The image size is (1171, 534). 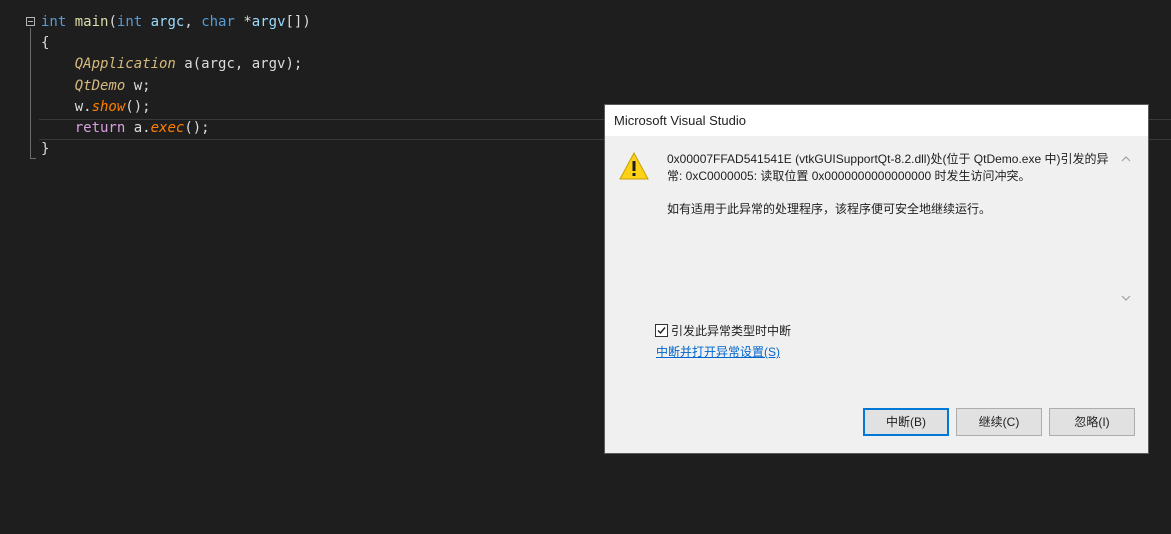 I want to click on fold-guide-end, so click(x=33, y=158).